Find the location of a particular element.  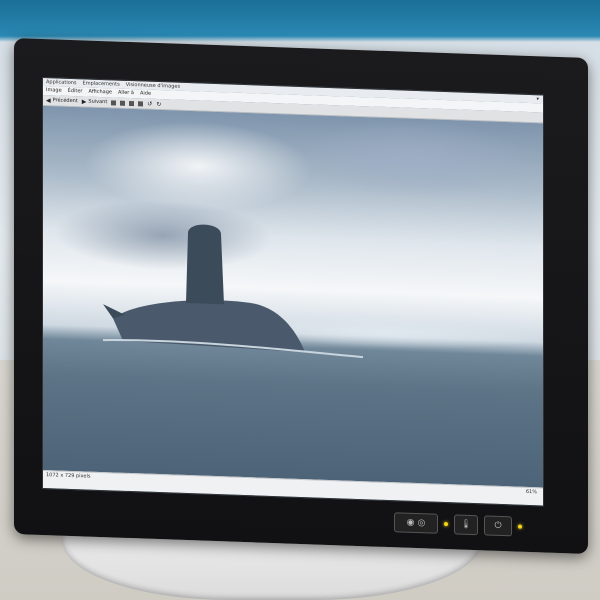

thermometer-icon: 🌡 is located at coordinates (466, 524).